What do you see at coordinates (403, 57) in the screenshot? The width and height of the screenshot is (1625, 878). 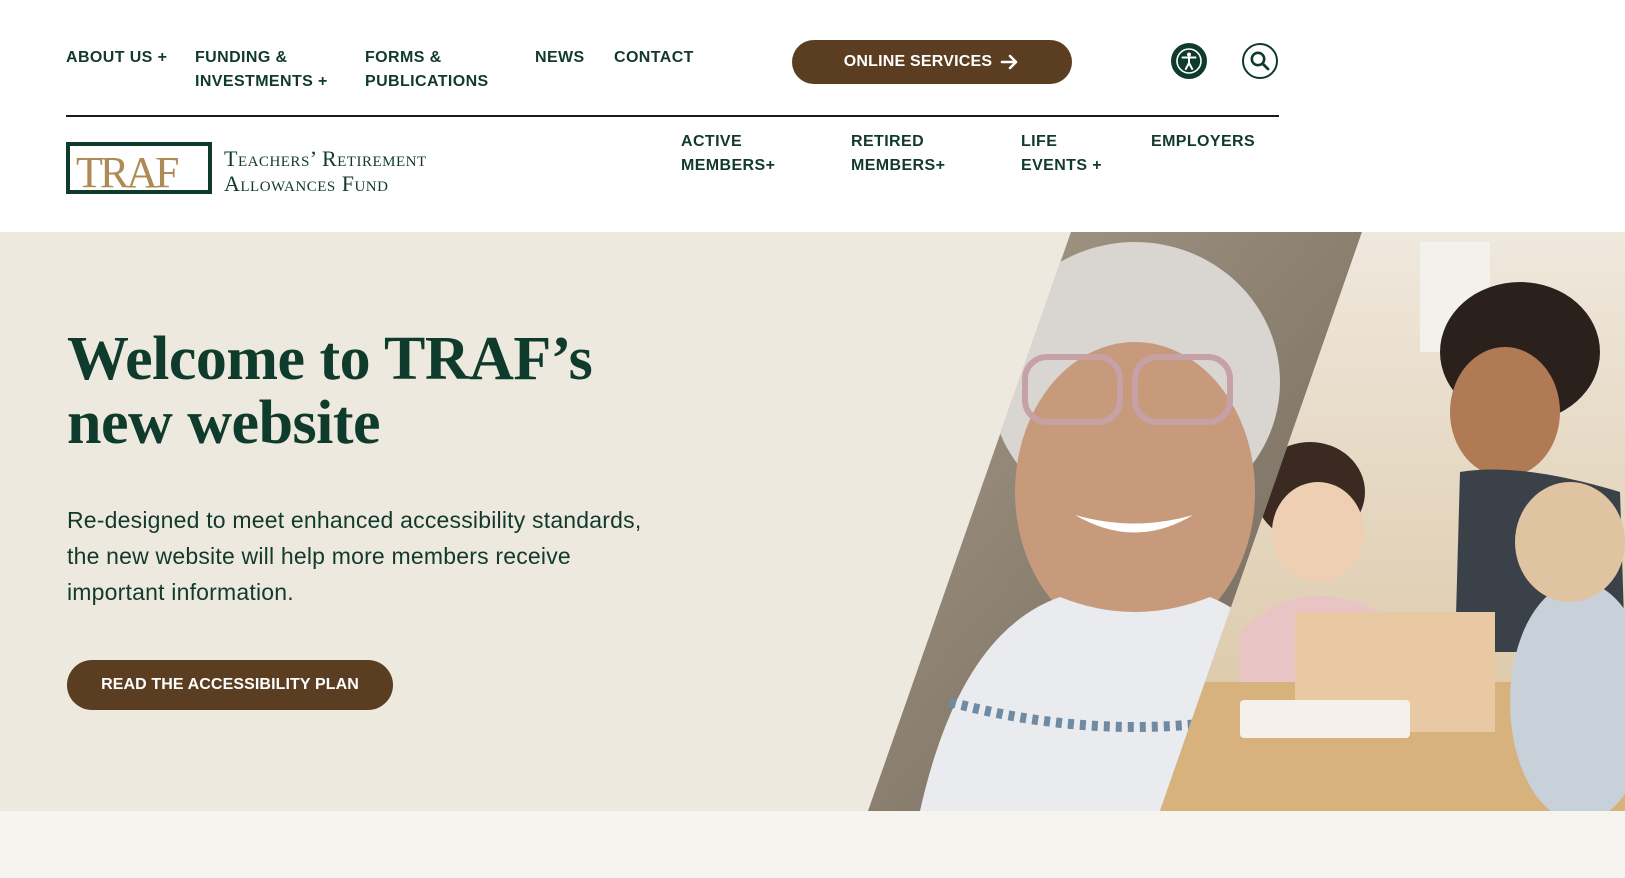 I see `nav-forms-label-line1: FORMS &` at bounding box center [403, 57].